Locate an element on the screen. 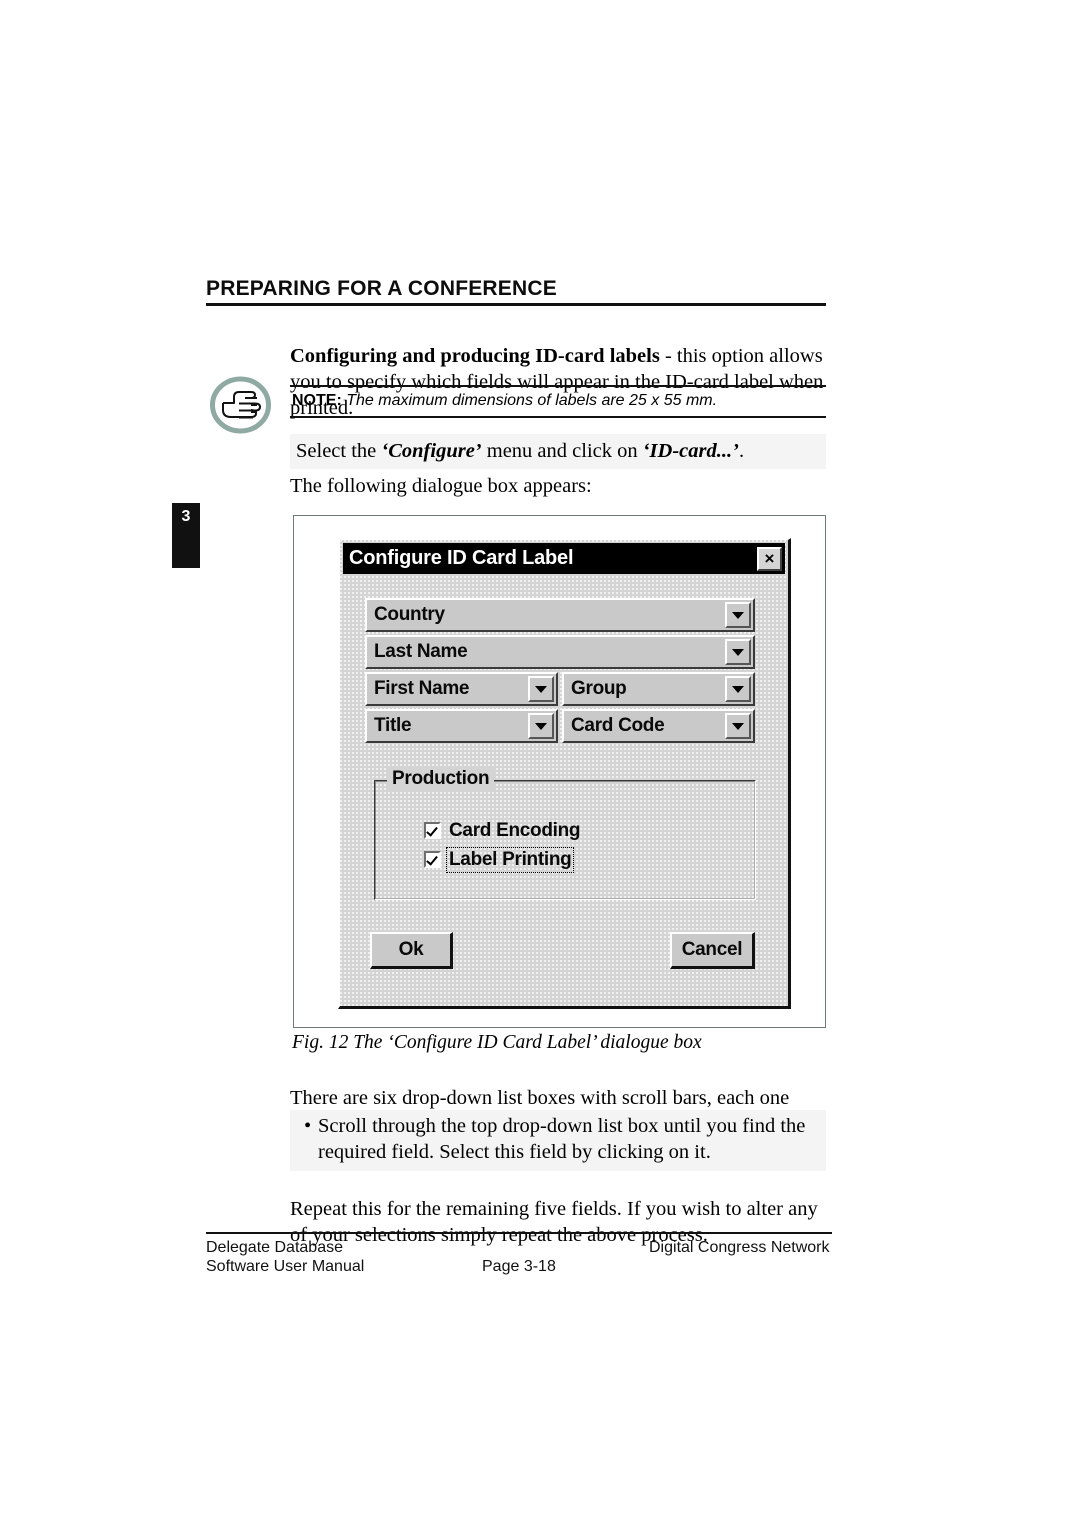  instruction-item-name: ‘ID-card...’ is located at coordinates (690, 451).